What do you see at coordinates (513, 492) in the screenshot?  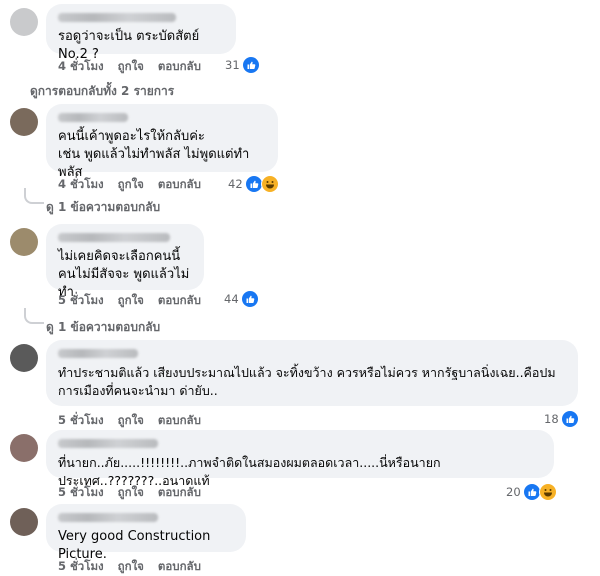 I see `reaction-count: 20` at bounding box center [513, 492].